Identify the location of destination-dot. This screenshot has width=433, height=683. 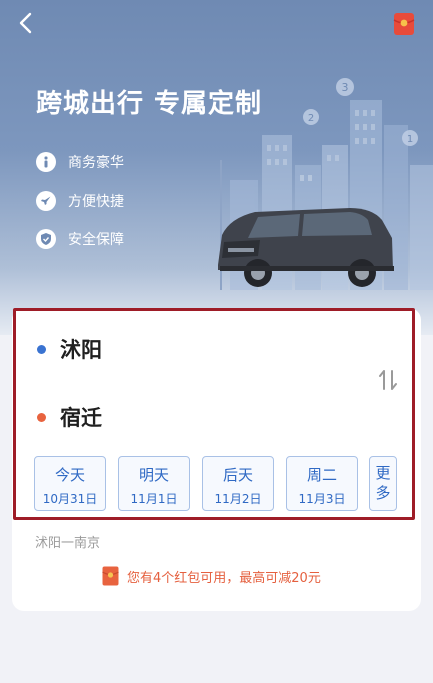
(41, 417).